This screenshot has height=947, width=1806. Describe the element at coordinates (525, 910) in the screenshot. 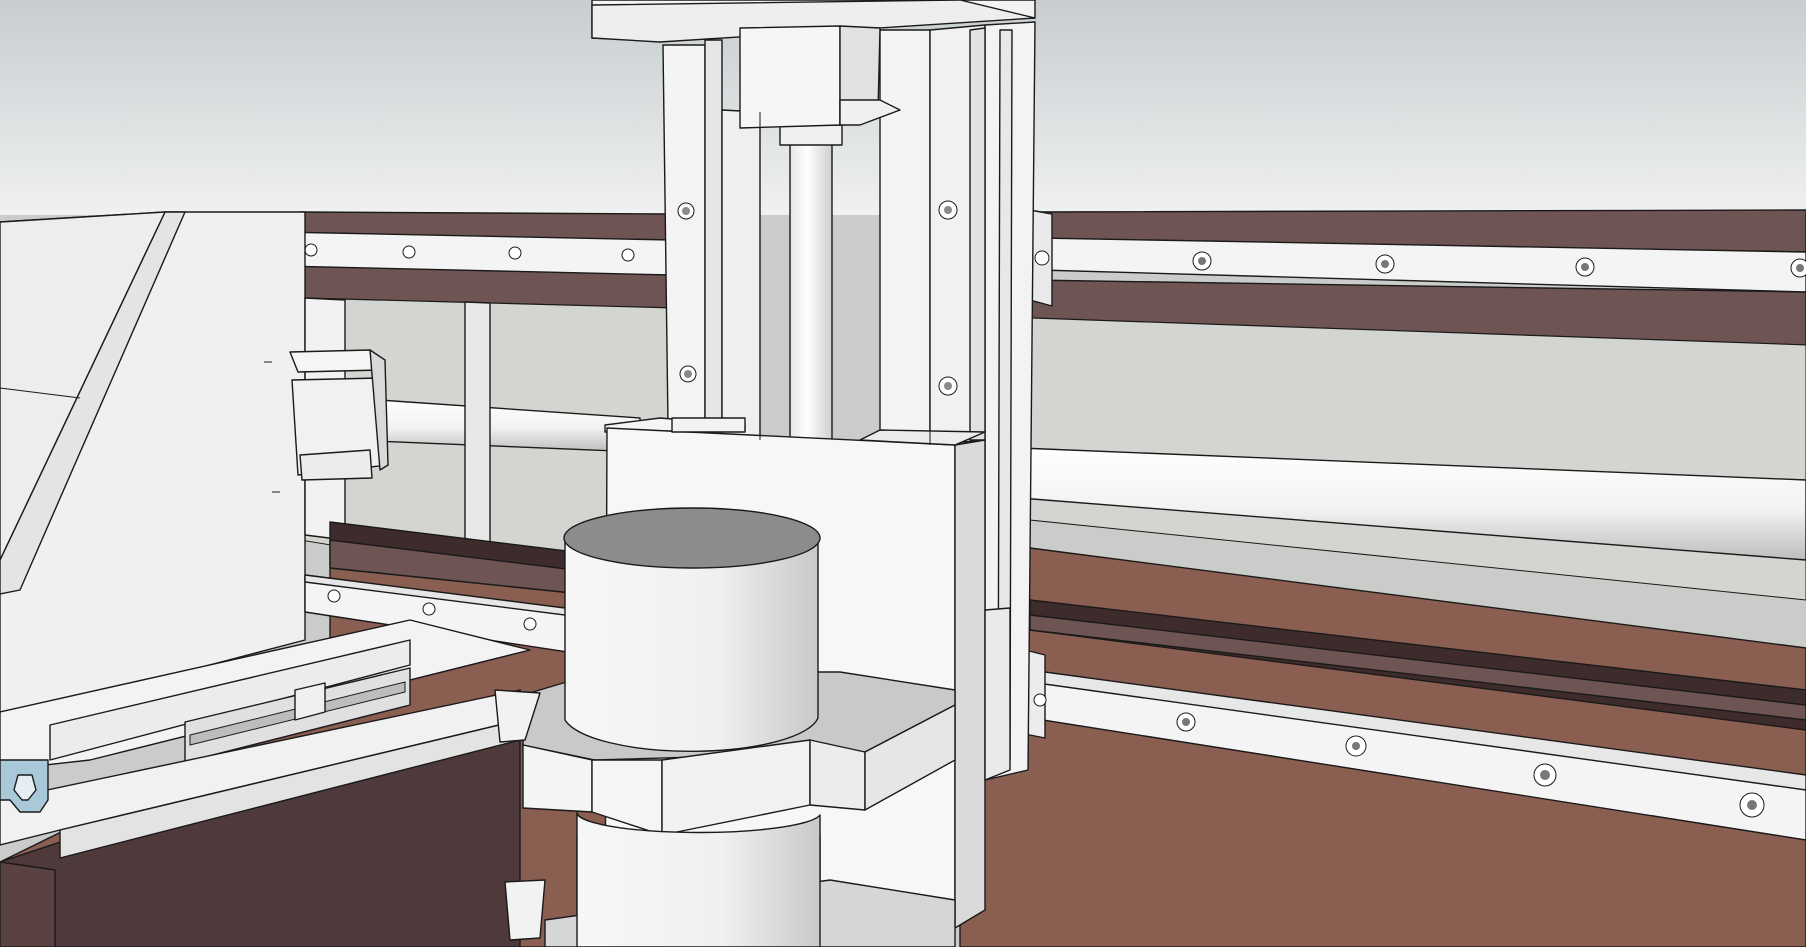

I see `clamp-tab-lower` at that location.